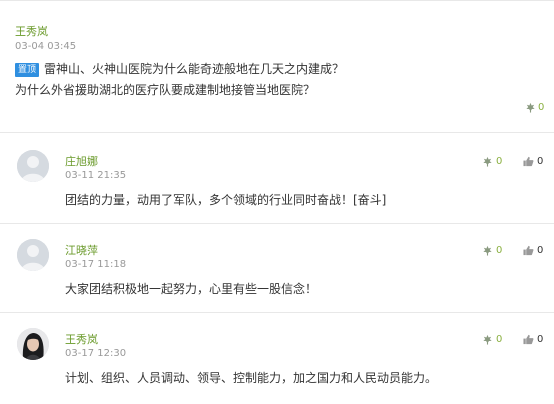 Image resolution: width=554 pixels, height=404 pixels. I want to click on topic-title-line1: 置顶 雷神山、火神山医院为什么能奇迹般地在几天之内建成？, so click(179, 68).